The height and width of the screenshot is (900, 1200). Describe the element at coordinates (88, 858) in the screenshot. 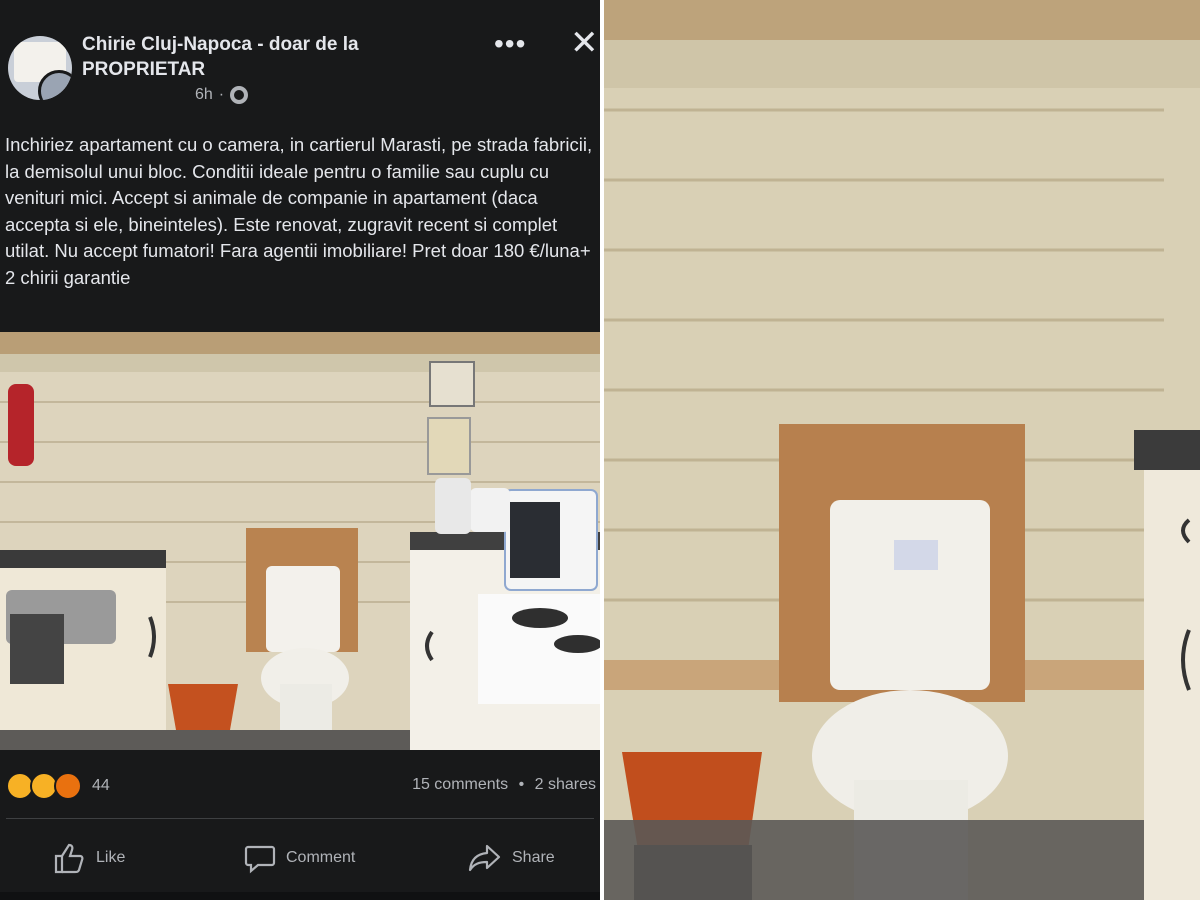

I see `like-button: Like` at that location.